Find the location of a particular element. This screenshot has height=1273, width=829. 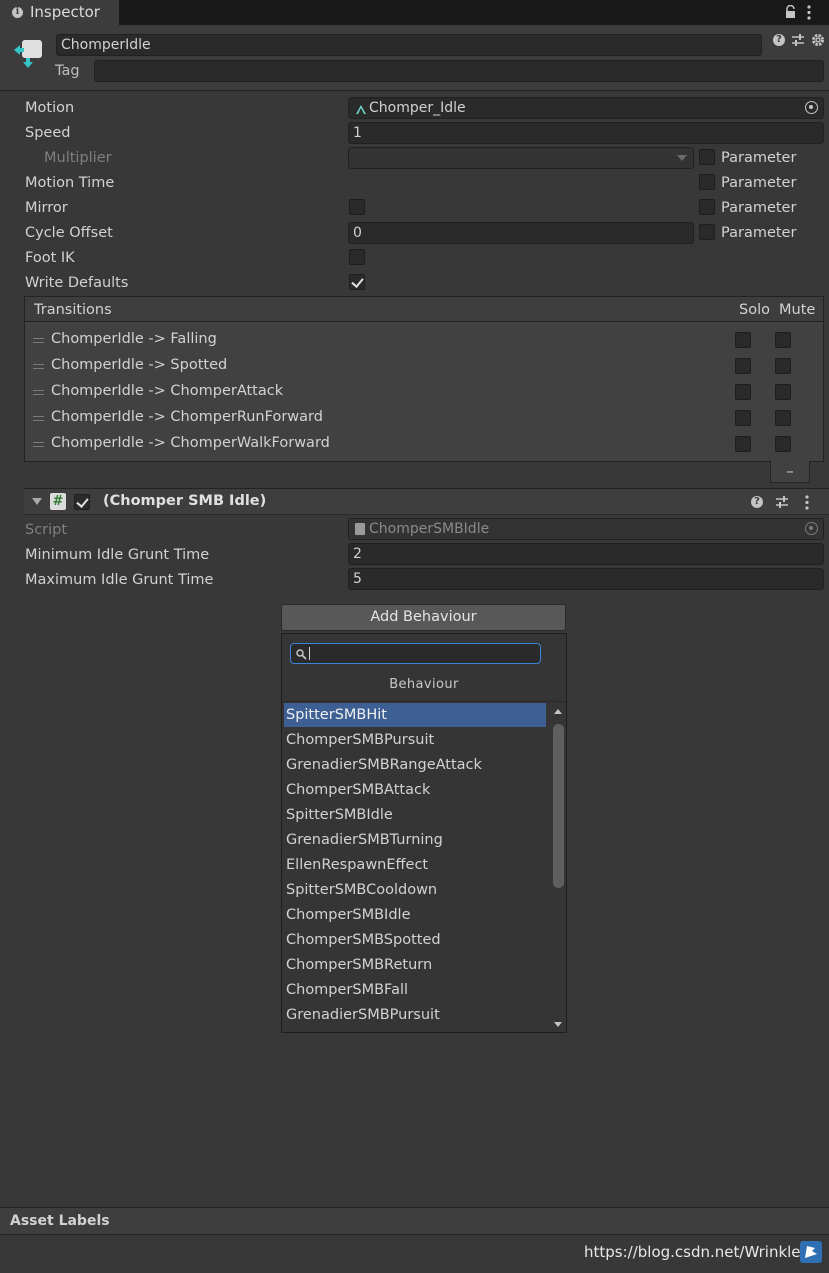

help-icon: ? is located at coordinates (779, 40).